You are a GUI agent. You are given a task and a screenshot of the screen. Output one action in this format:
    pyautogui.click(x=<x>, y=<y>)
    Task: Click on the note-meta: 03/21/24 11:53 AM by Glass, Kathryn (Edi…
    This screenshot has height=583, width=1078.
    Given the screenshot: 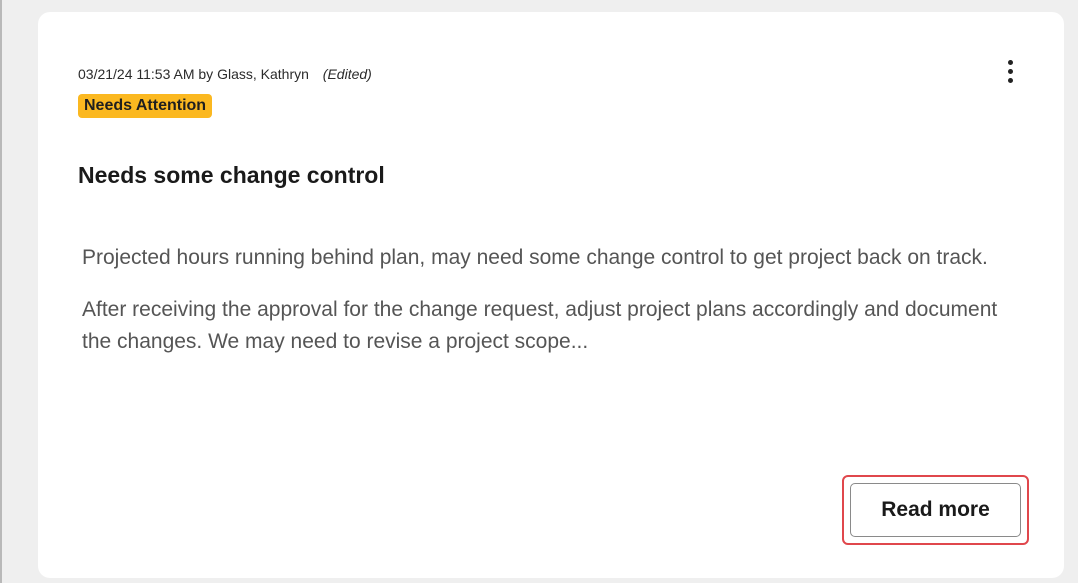 What is the action you would take?
    pyautogui.click(x=225, y=74)
    